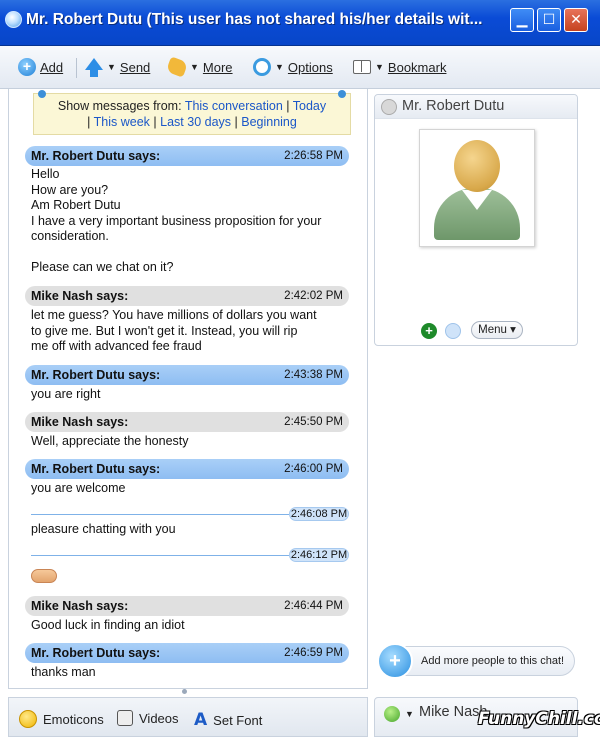 The height and width of the screenshot is (737, 600). What do you see at coordinates (44, 576) in the screenshot?
I see `handshake-icon` at bounding box center [44, 576].